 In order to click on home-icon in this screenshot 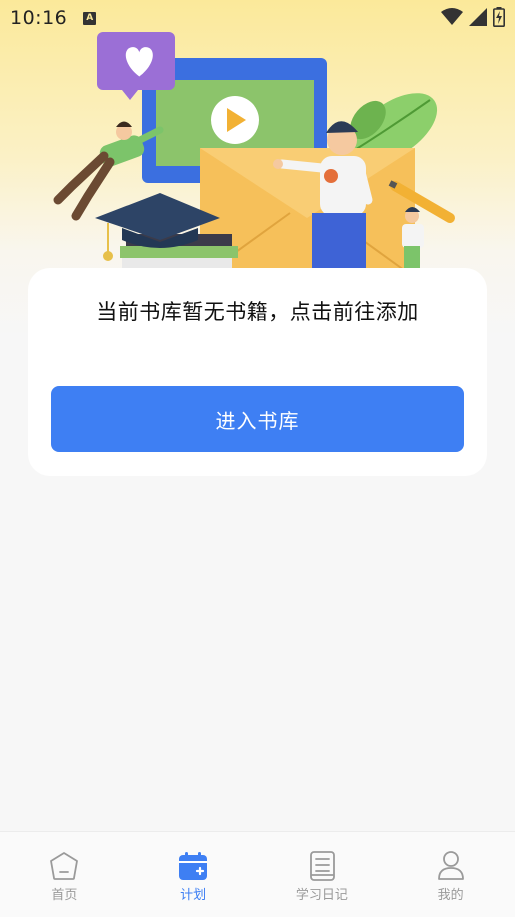, I will do `click(64, 866)`.